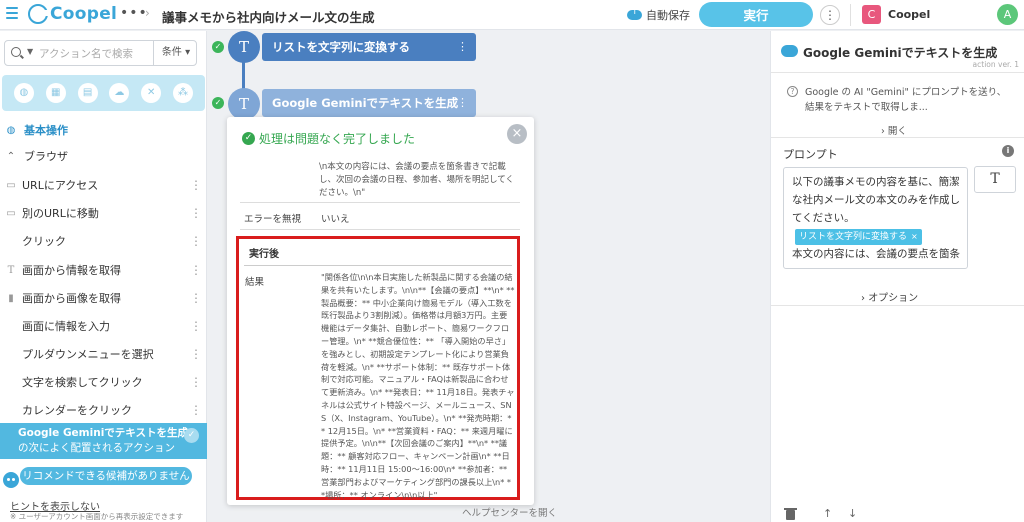 This screenshot has height=522, width=1024. I want to click on autosave-toggle: 自動保存, so click(658, 15).